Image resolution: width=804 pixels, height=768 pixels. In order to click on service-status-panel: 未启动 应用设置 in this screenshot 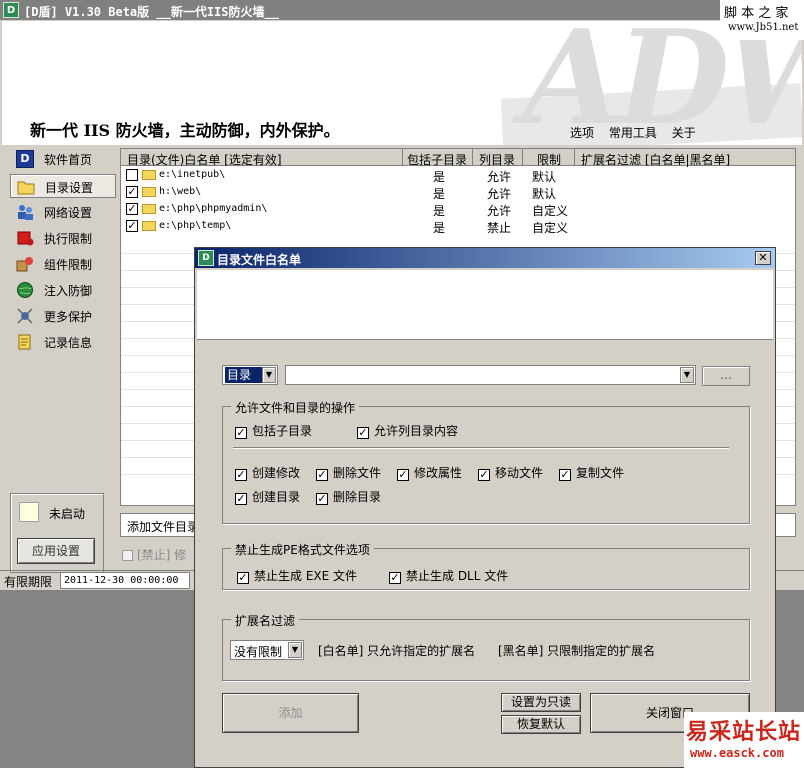, I will do `click(57, 533)`.